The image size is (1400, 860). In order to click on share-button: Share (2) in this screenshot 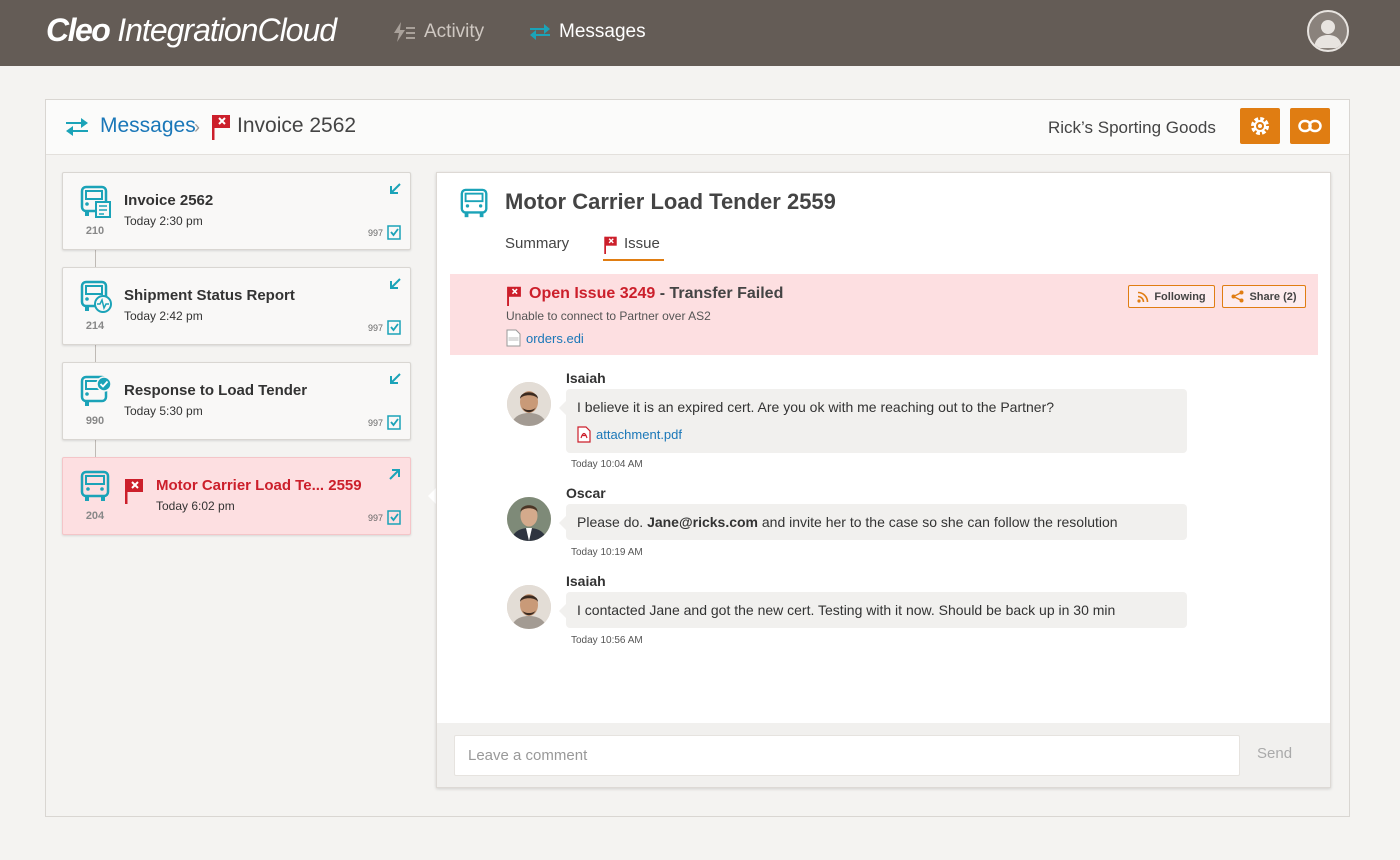, I will do `click(1264, 296)`.